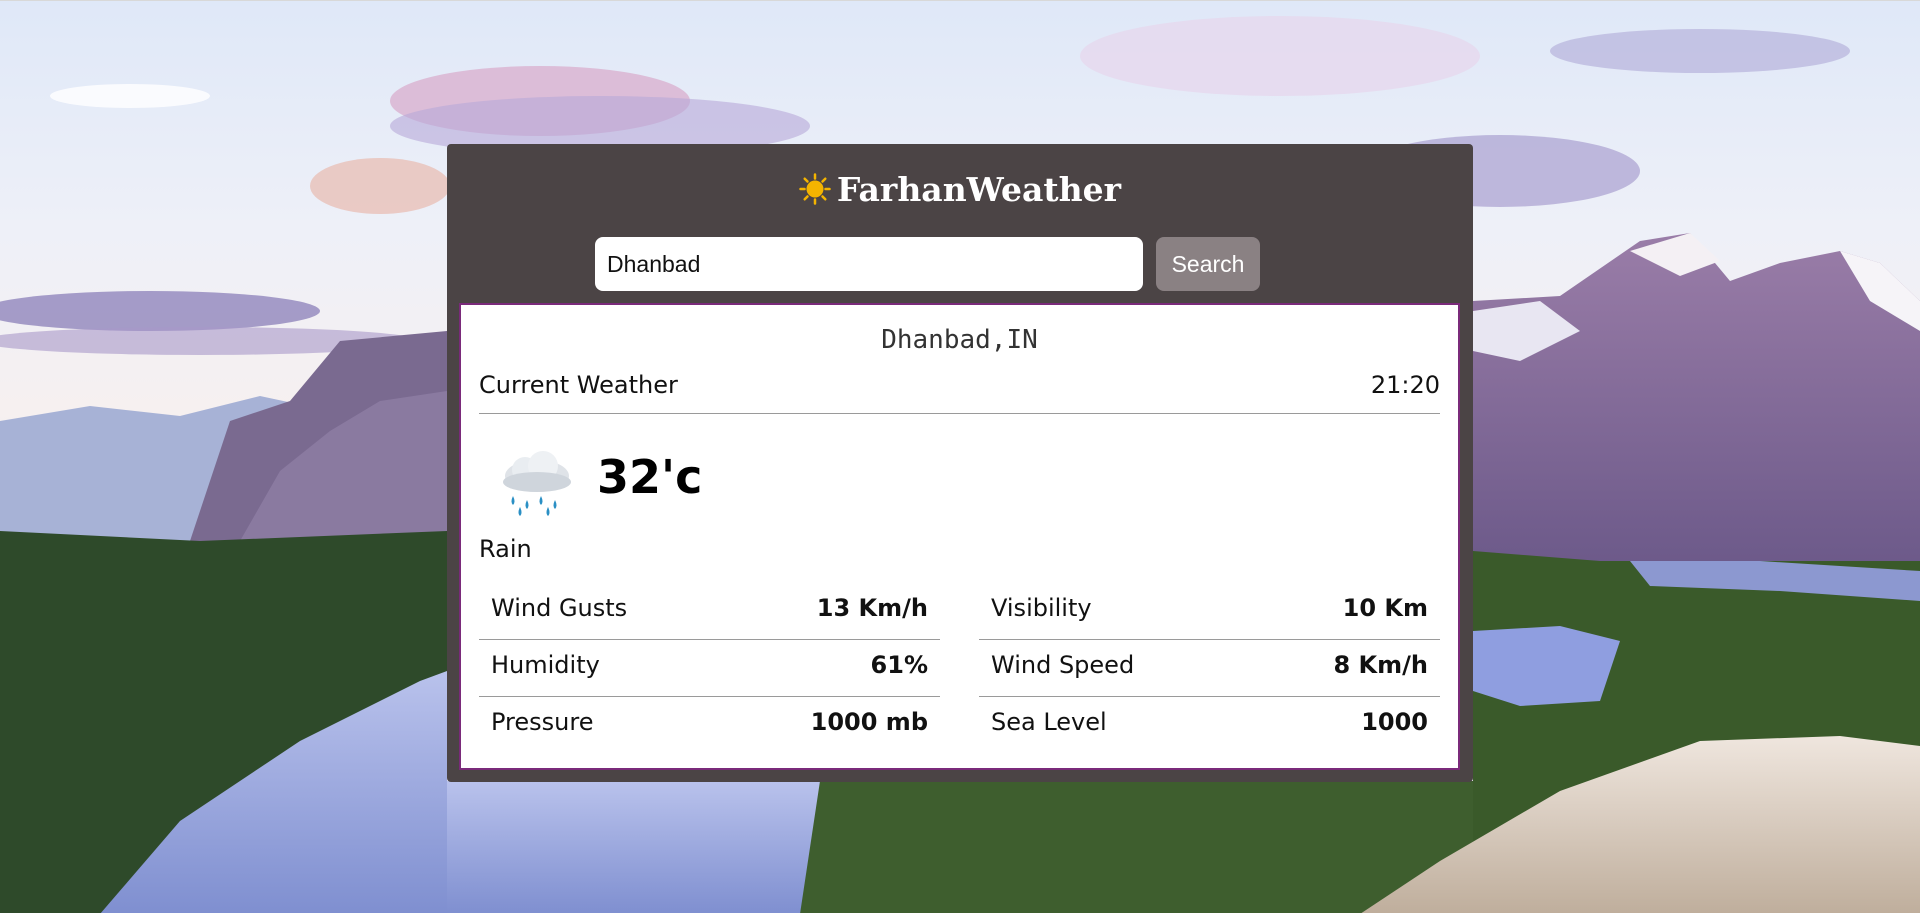 The height and width of the screenshot is (913, 1920). I want to click on time-label: 21:20, so click(1405, 385).